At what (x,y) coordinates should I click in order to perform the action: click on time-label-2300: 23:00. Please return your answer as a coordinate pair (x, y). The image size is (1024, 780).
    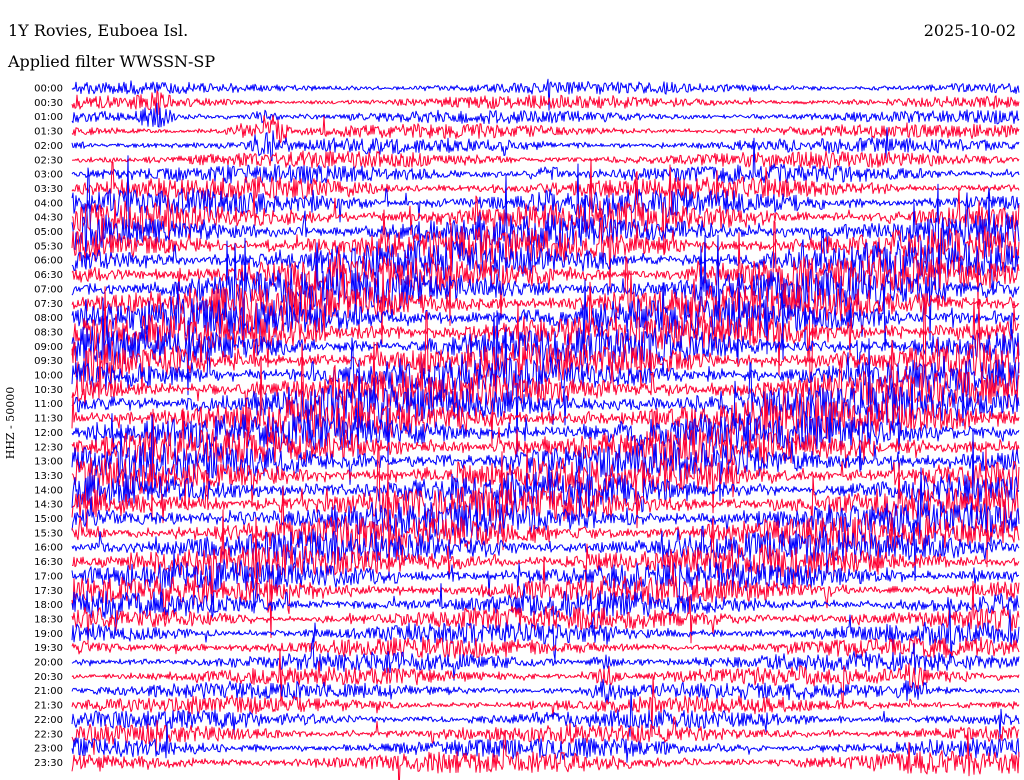
    Looking at the image, I should click on (48, 749).